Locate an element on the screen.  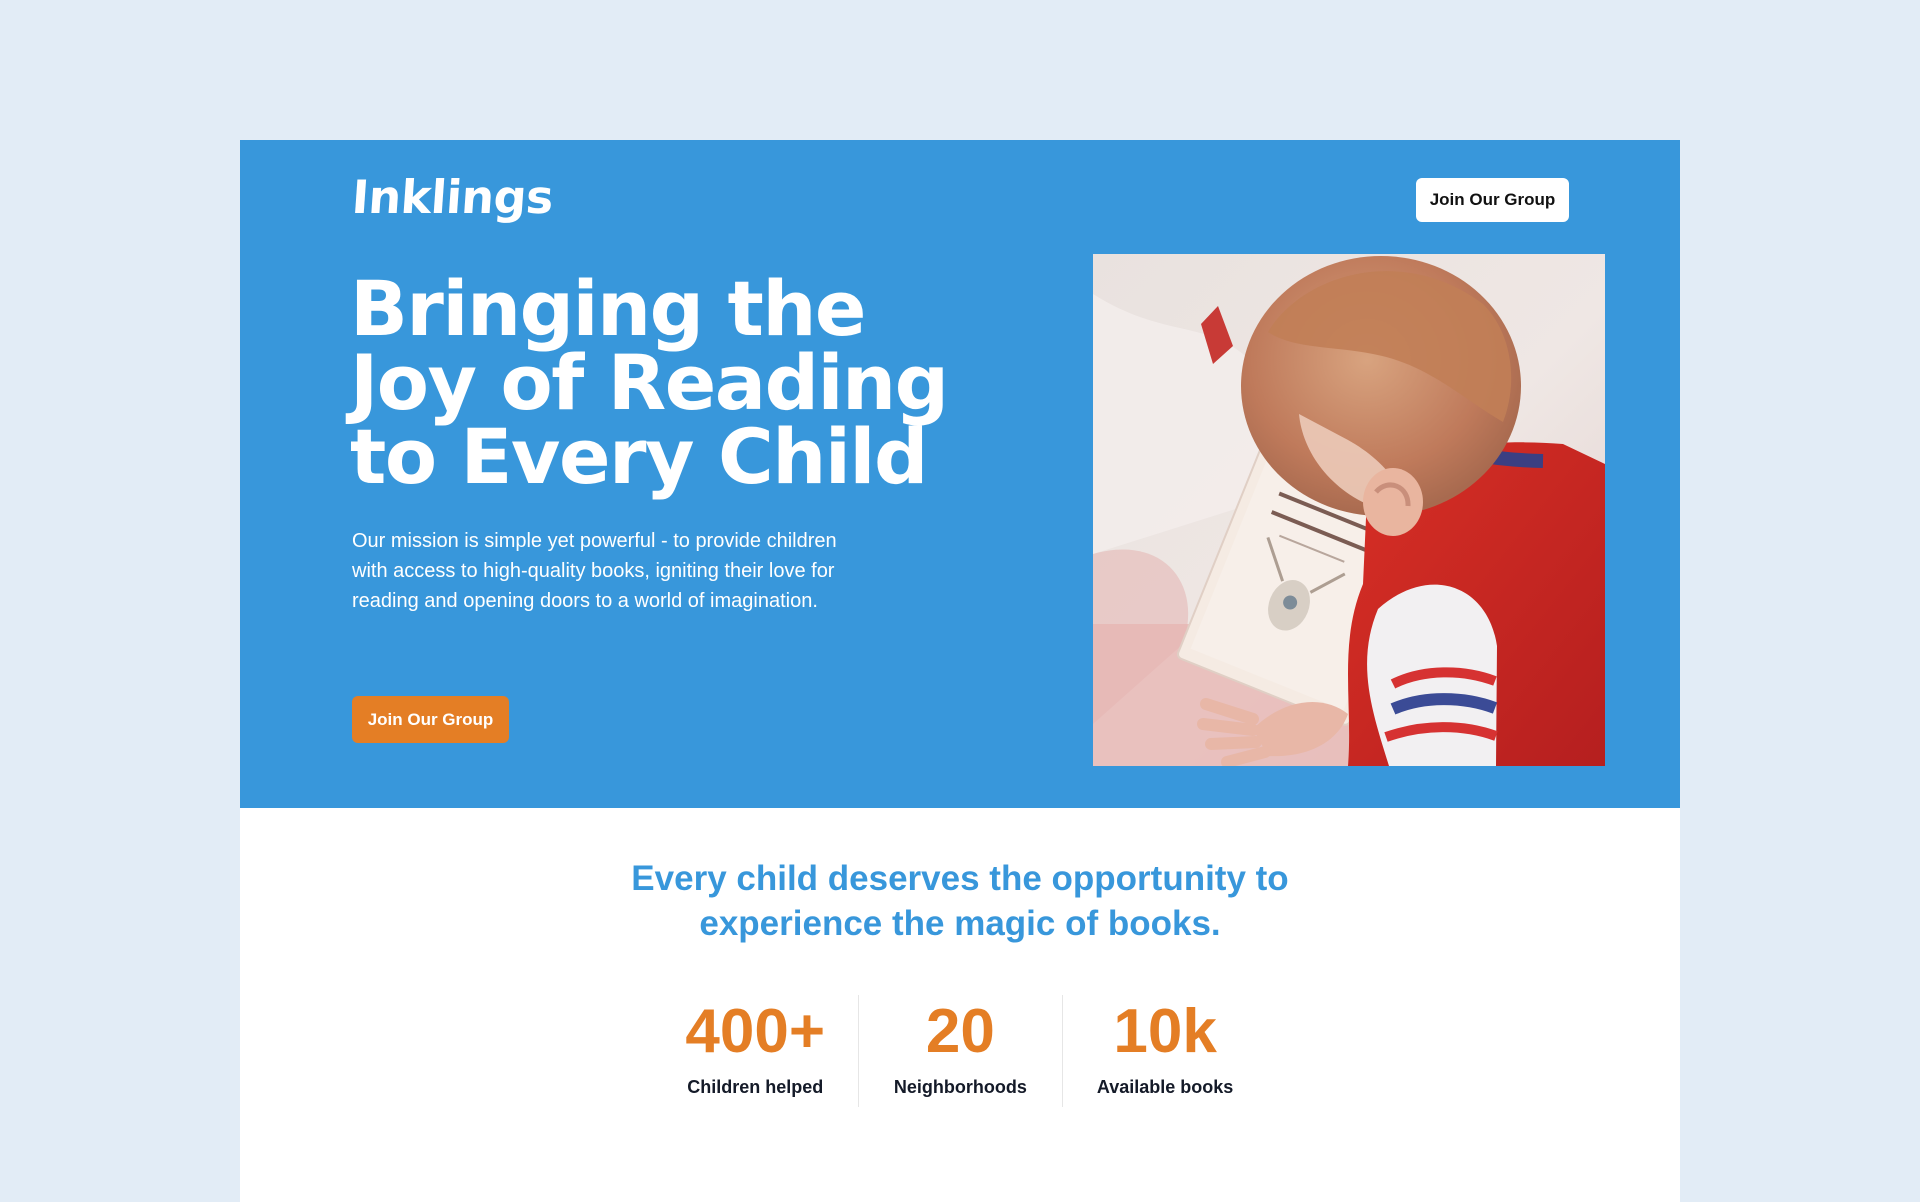
stat-label: Children helped is located at coordinates (755, 1087).